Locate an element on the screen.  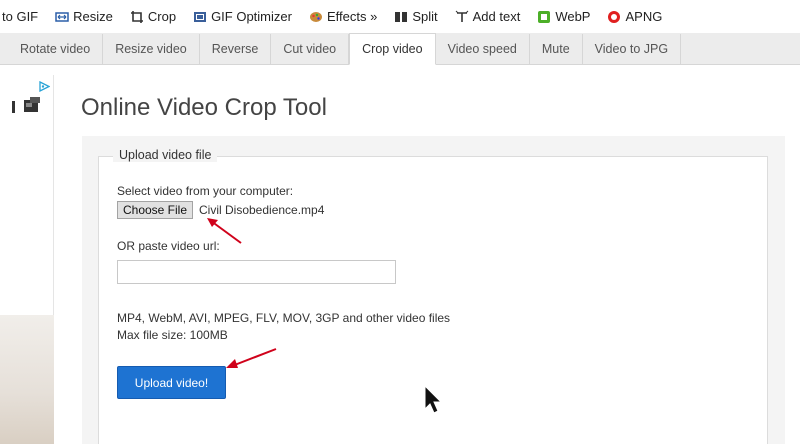
upload-video-button: Upload video! is located at coordinates (171, 382).